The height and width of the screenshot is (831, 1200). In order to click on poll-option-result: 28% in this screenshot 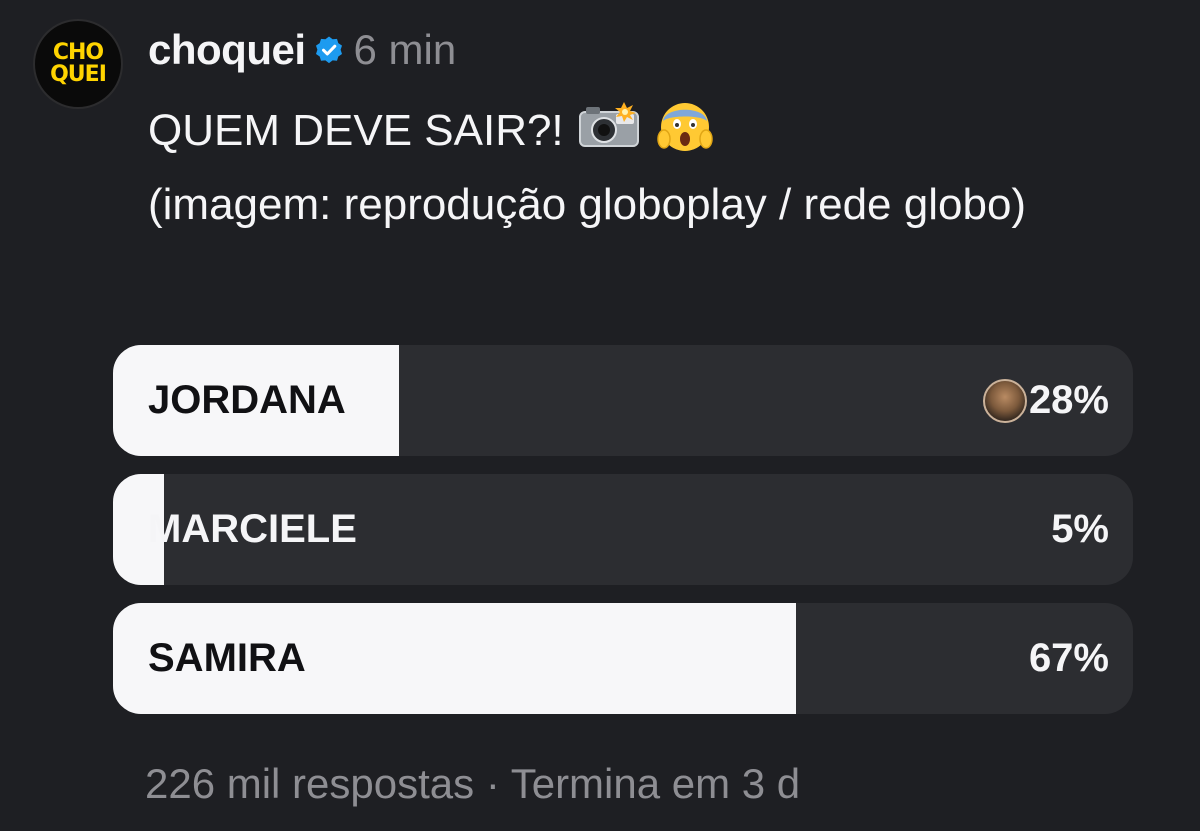, I will do `click(1045, 400)`.